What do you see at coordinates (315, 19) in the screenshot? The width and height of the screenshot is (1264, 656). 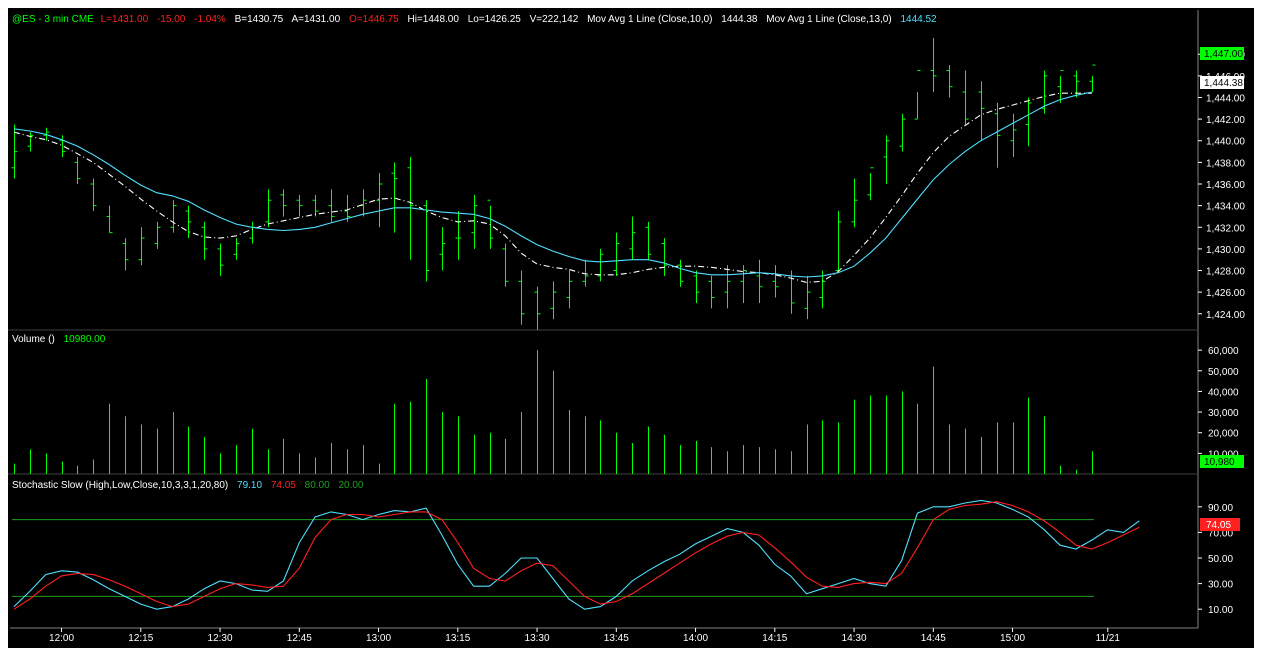 I see `header-ask: A=1431.00` at bounding box center [315, 19].